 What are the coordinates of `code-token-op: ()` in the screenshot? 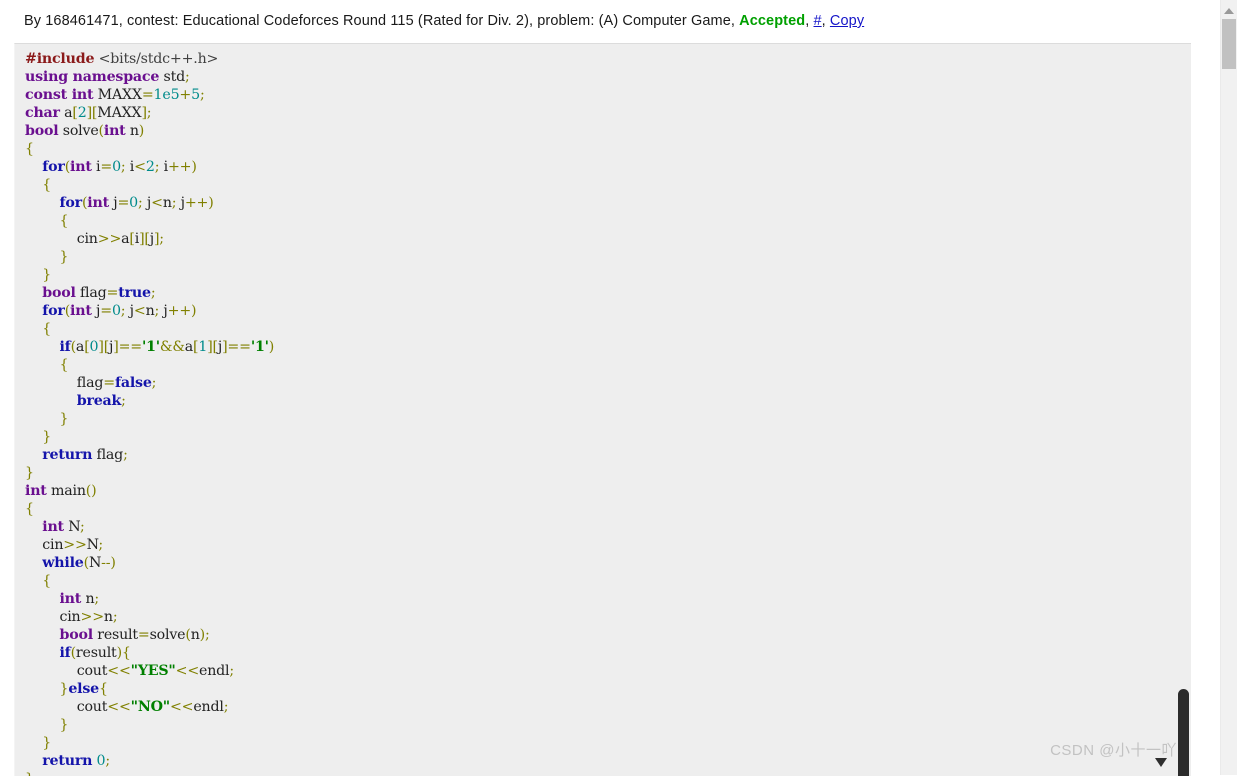 It's located at (91, 491).